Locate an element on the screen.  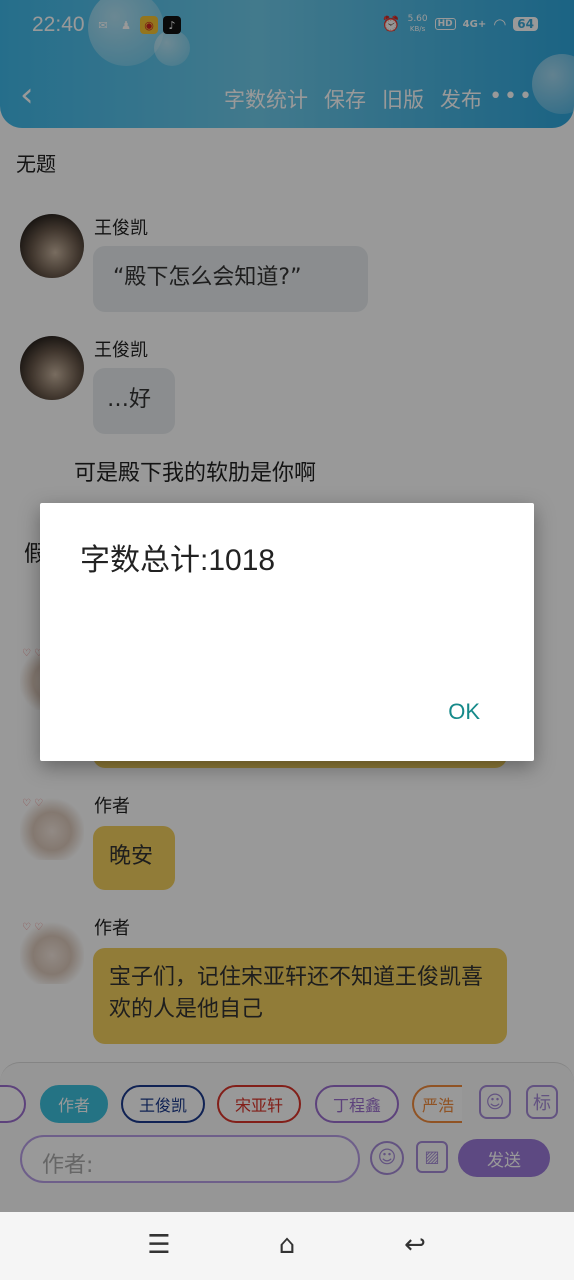
dialog-message: 字数总计:1018 is located at coordinates (178, 560).